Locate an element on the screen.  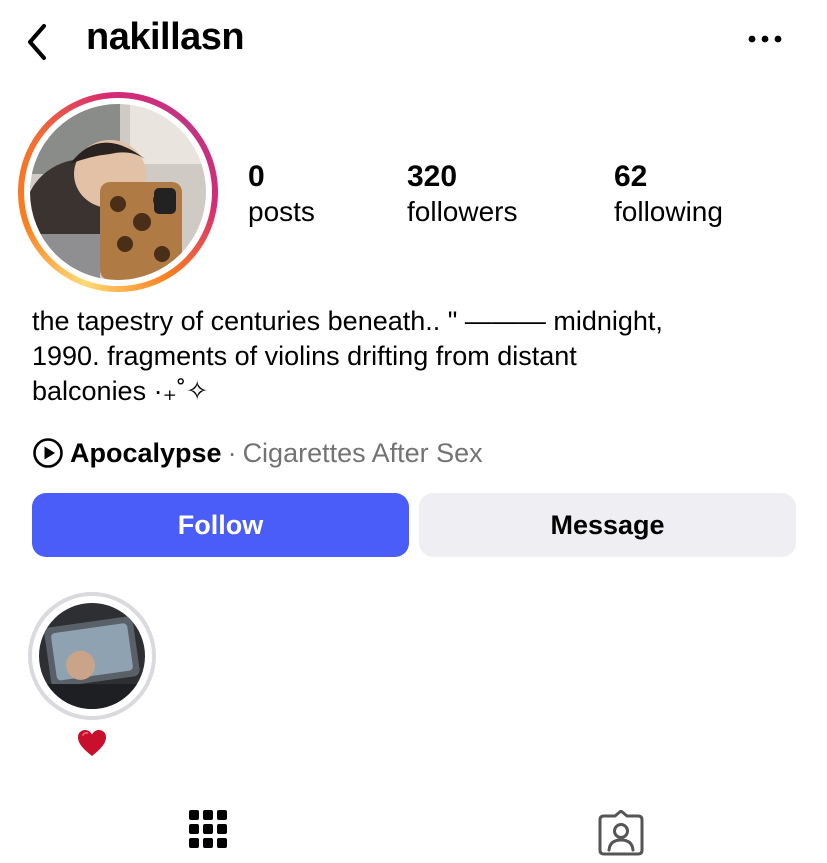
more-options-button is located at coordinates (766, 39).